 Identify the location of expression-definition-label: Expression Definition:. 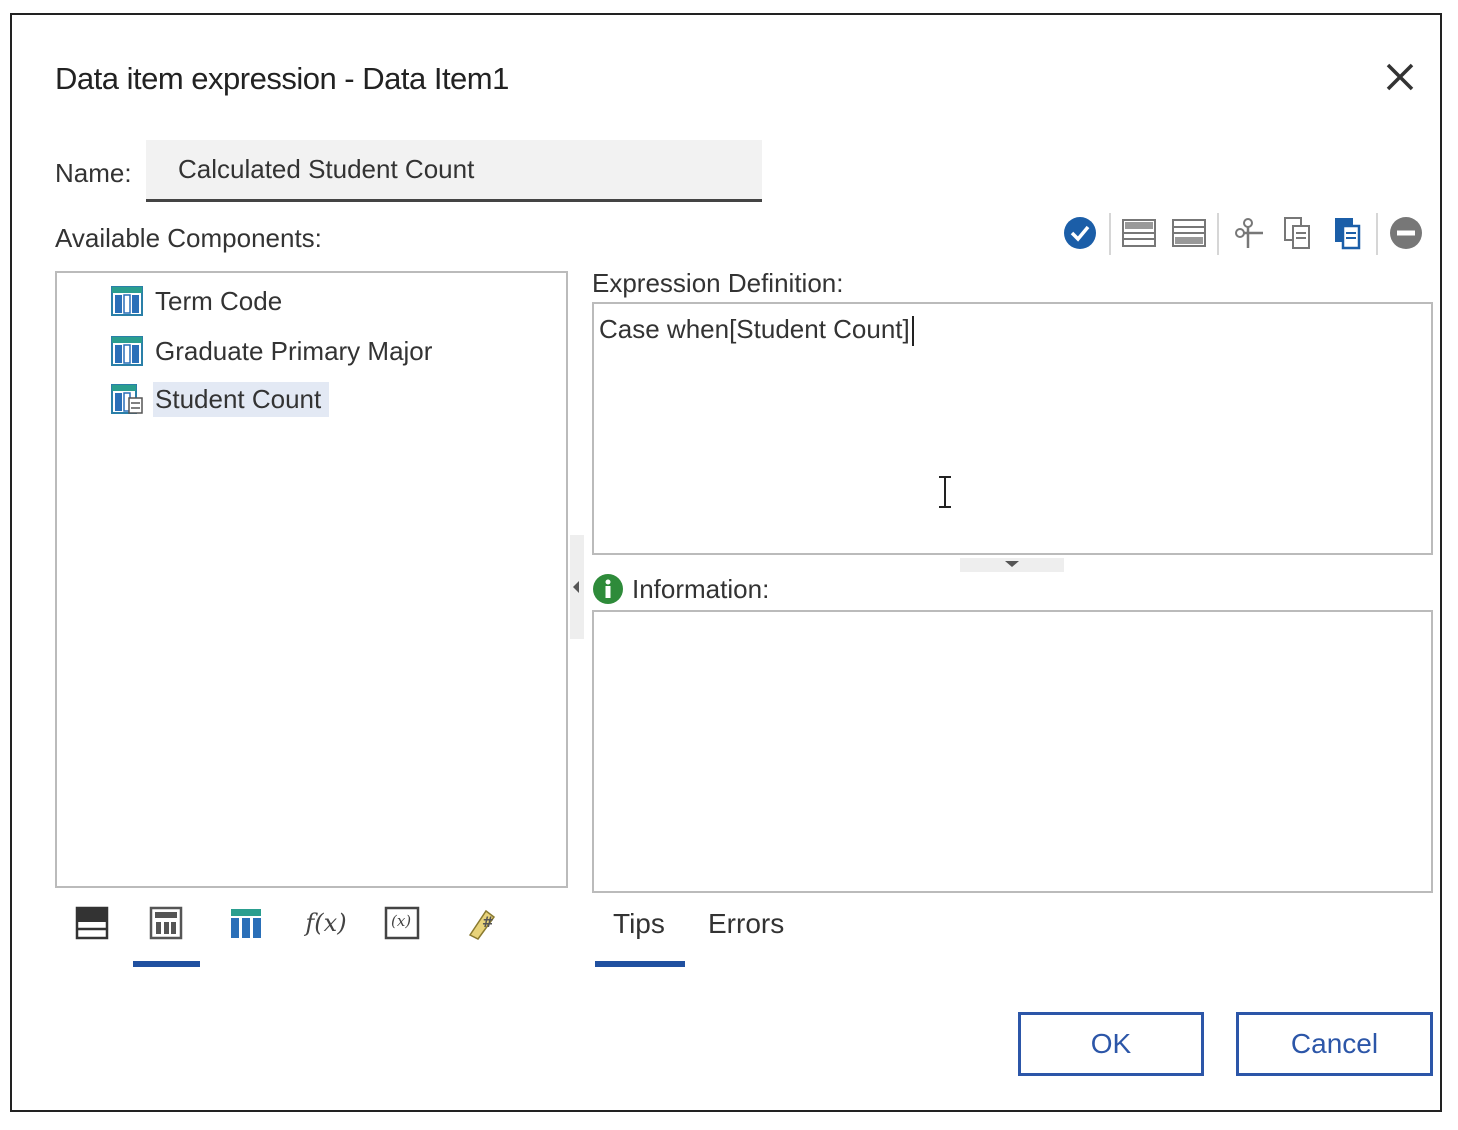
(718, 283).